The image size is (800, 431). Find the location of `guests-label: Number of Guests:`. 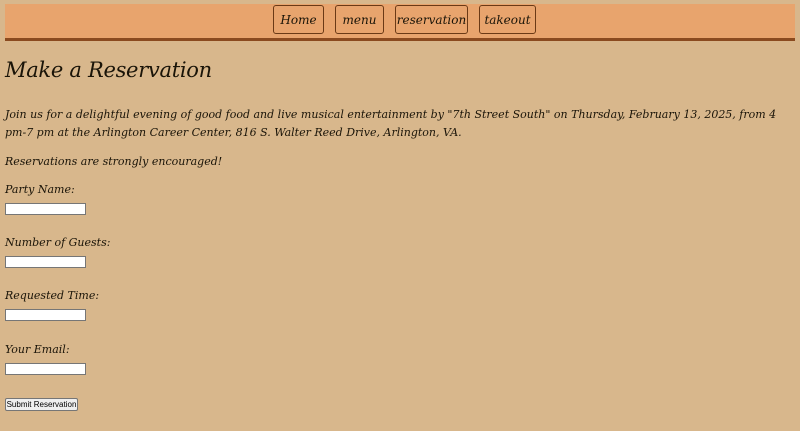

guests-label: Number of Guests: is located at coordinates (58, 242).